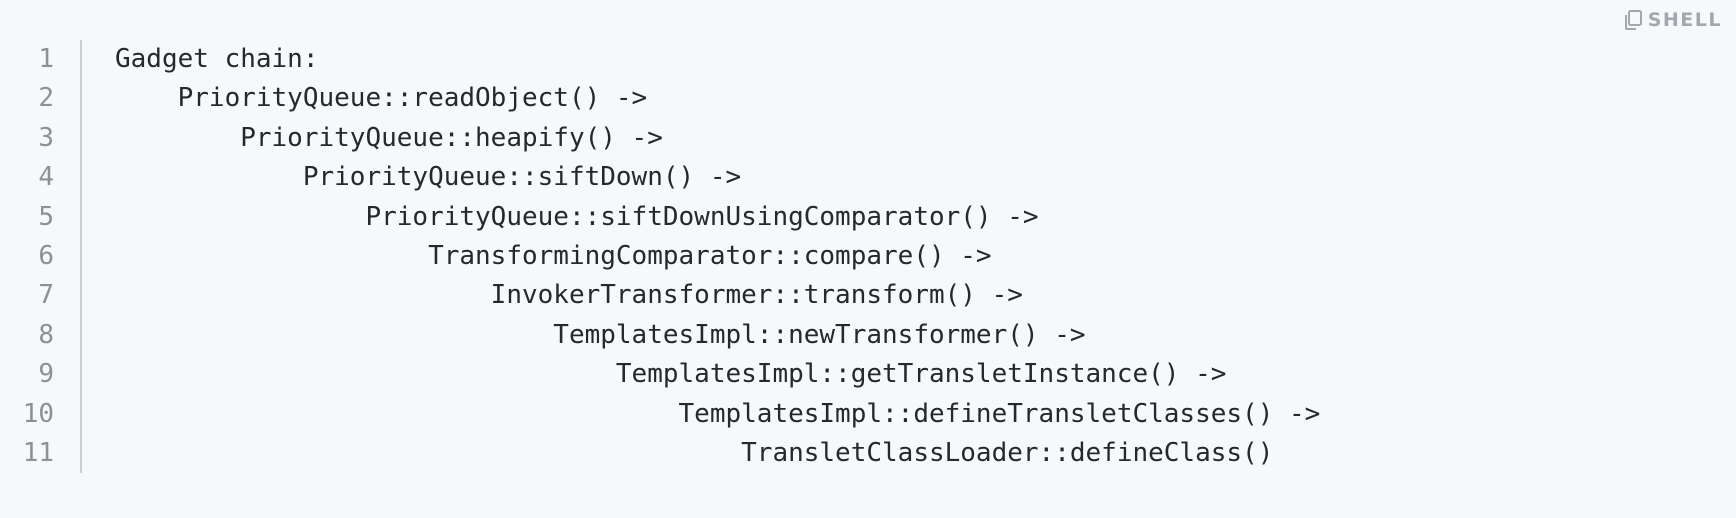  What do you see at coordinates (717, 453) in the screenshot?
I see `code-line: TransletClassLoader::defineClass()` at bounding box center [717, 453].